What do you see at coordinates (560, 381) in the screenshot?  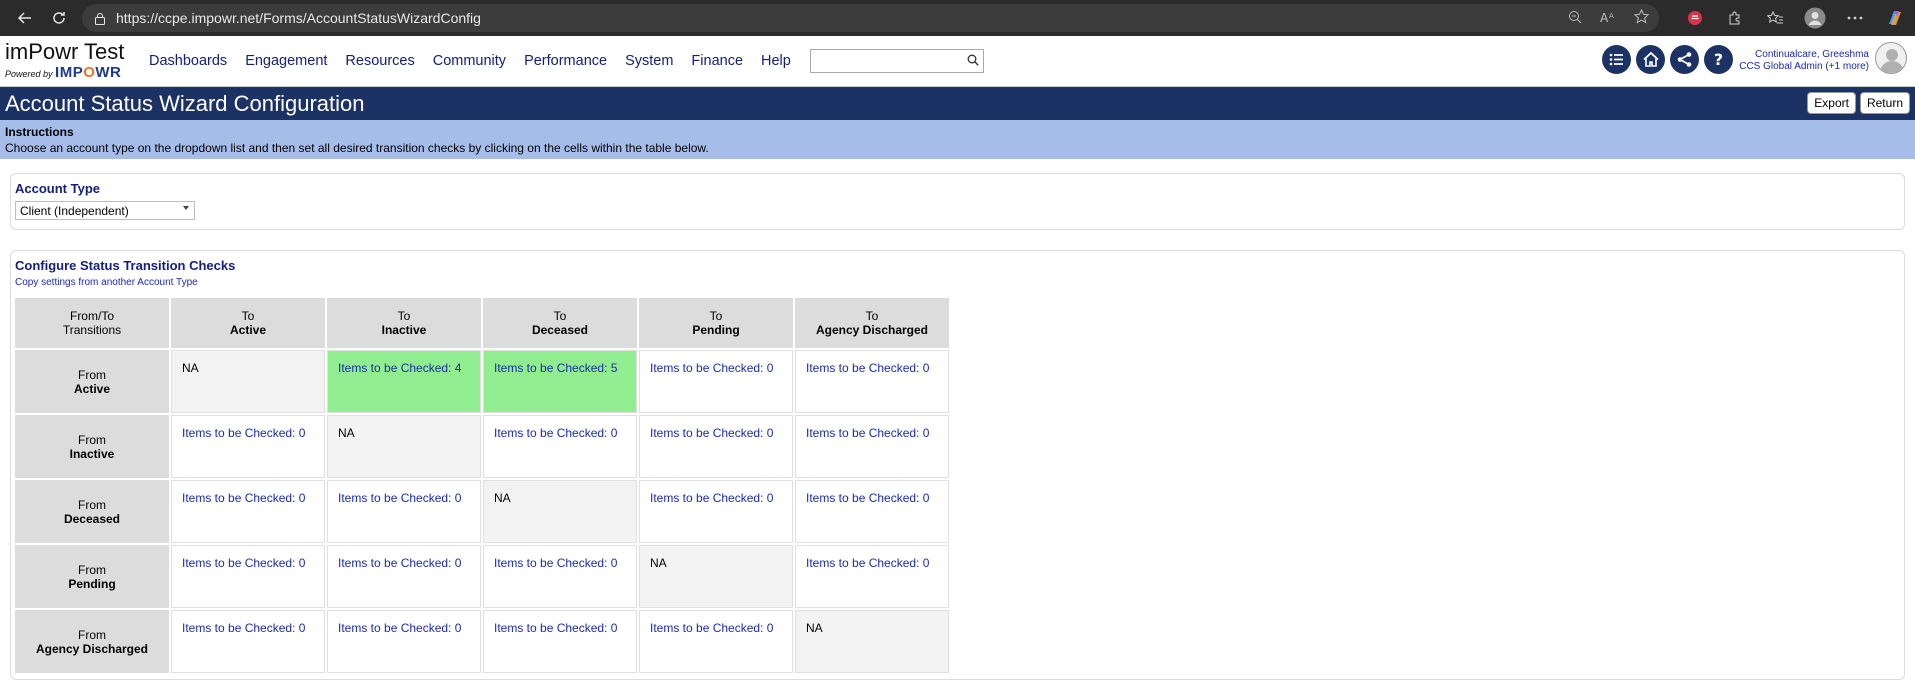 I see `transition-cell: Items to be Checked: 5` at bounding box center [560, 381].